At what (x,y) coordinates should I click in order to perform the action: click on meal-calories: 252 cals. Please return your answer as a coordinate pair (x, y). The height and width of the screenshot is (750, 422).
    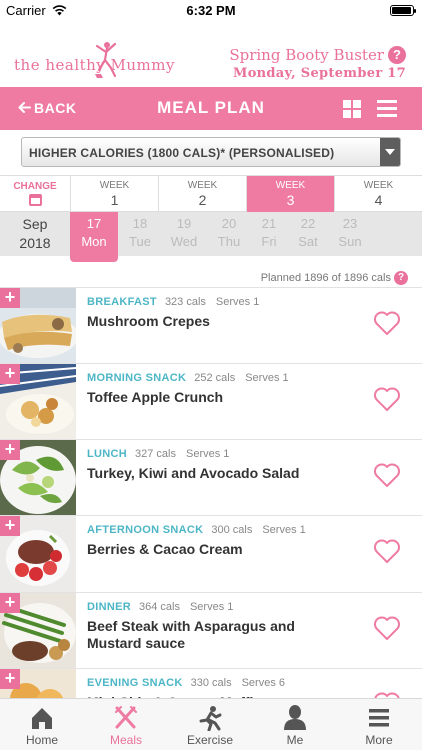
    Looking at the image, I should click on (215, 378).